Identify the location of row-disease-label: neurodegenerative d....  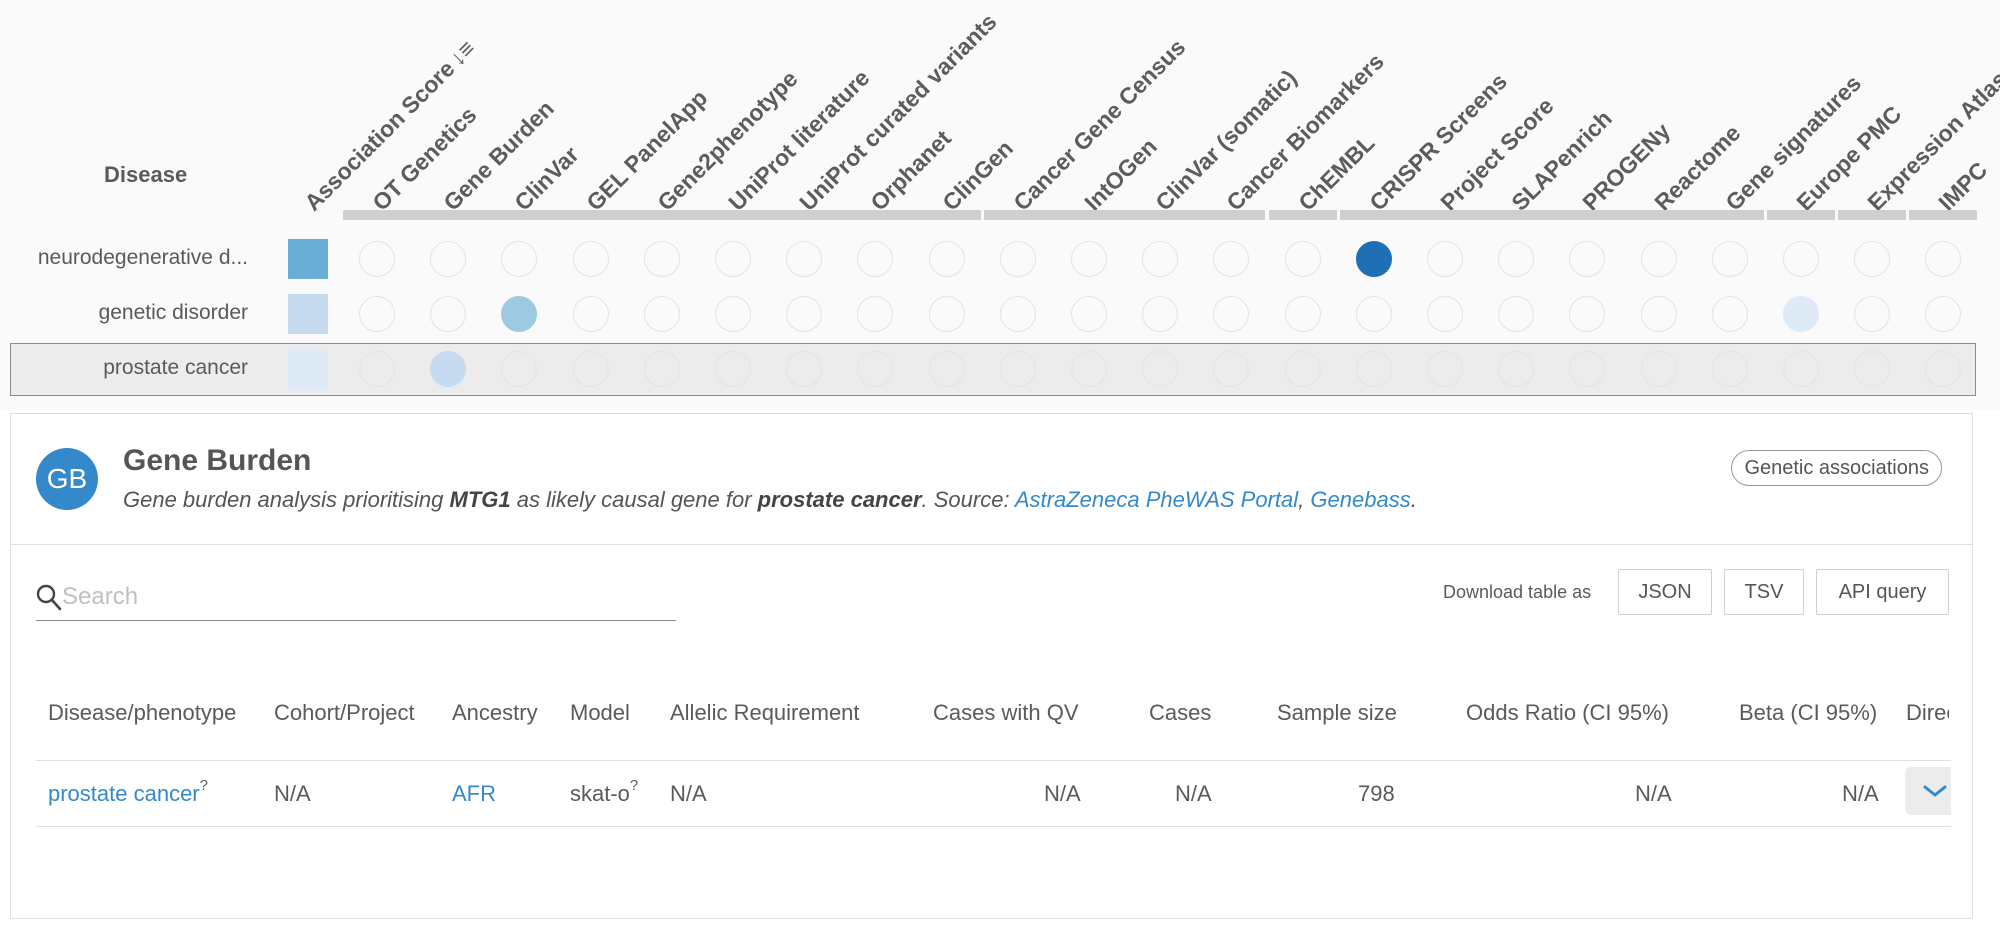
(124, 258).